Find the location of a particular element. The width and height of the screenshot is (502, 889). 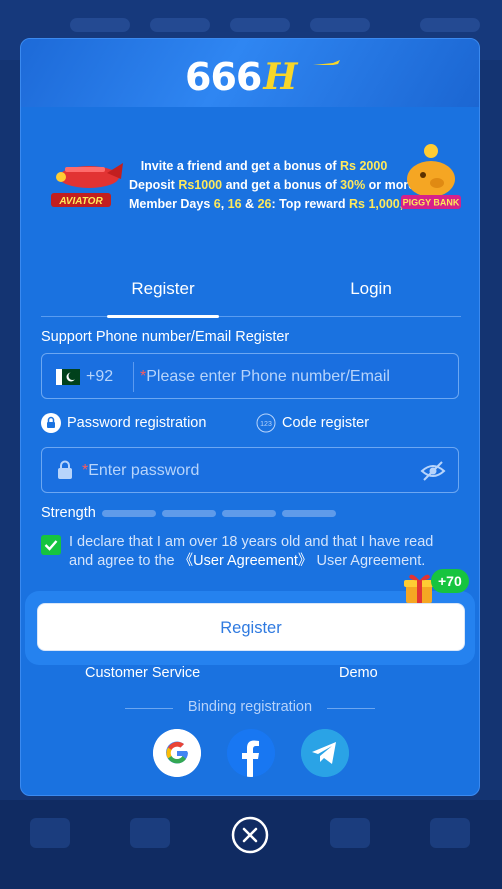

password-field: *Enter password is located at coordinates (250, 470).